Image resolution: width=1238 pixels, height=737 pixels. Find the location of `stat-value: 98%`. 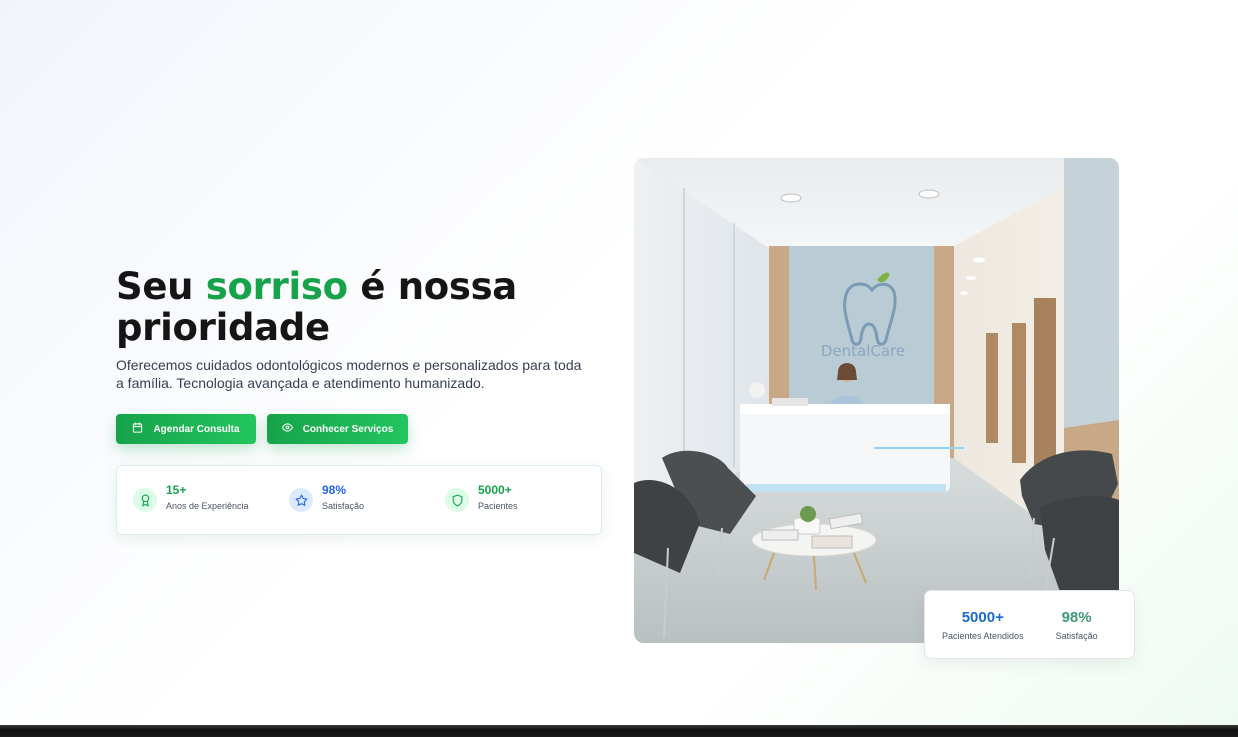

stat-value: 98% is located at coordinates (334, 490).